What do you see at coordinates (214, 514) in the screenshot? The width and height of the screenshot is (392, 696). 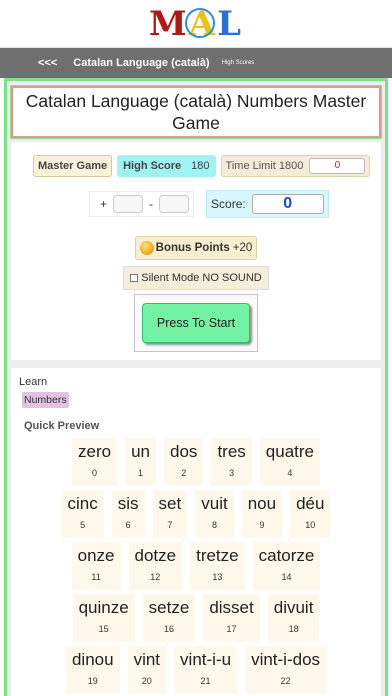 I see `word-card: vuit 8` at bounding box center [214, 514].